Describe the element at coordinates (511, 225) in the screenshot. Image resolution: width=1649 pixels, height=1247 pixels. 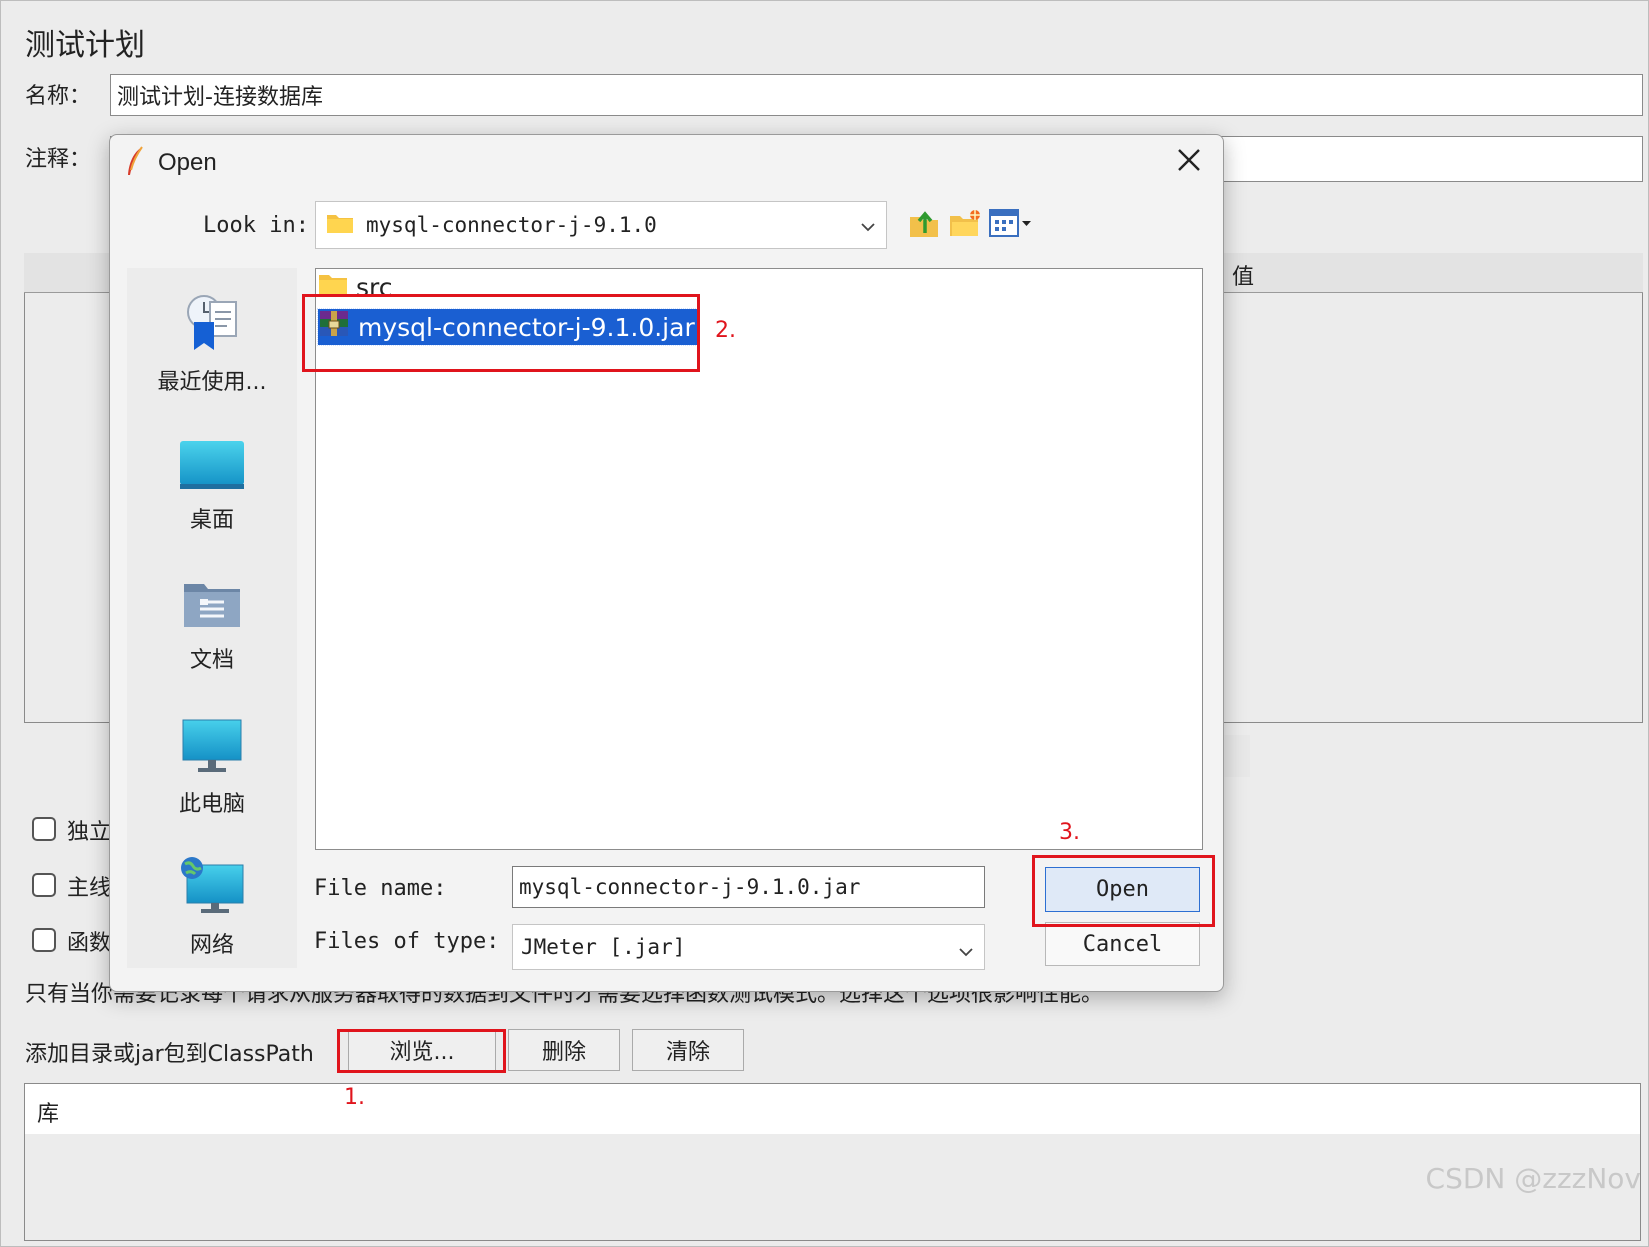
I see `look-in-value: mysql-connector-j-9.1.0` at that location.